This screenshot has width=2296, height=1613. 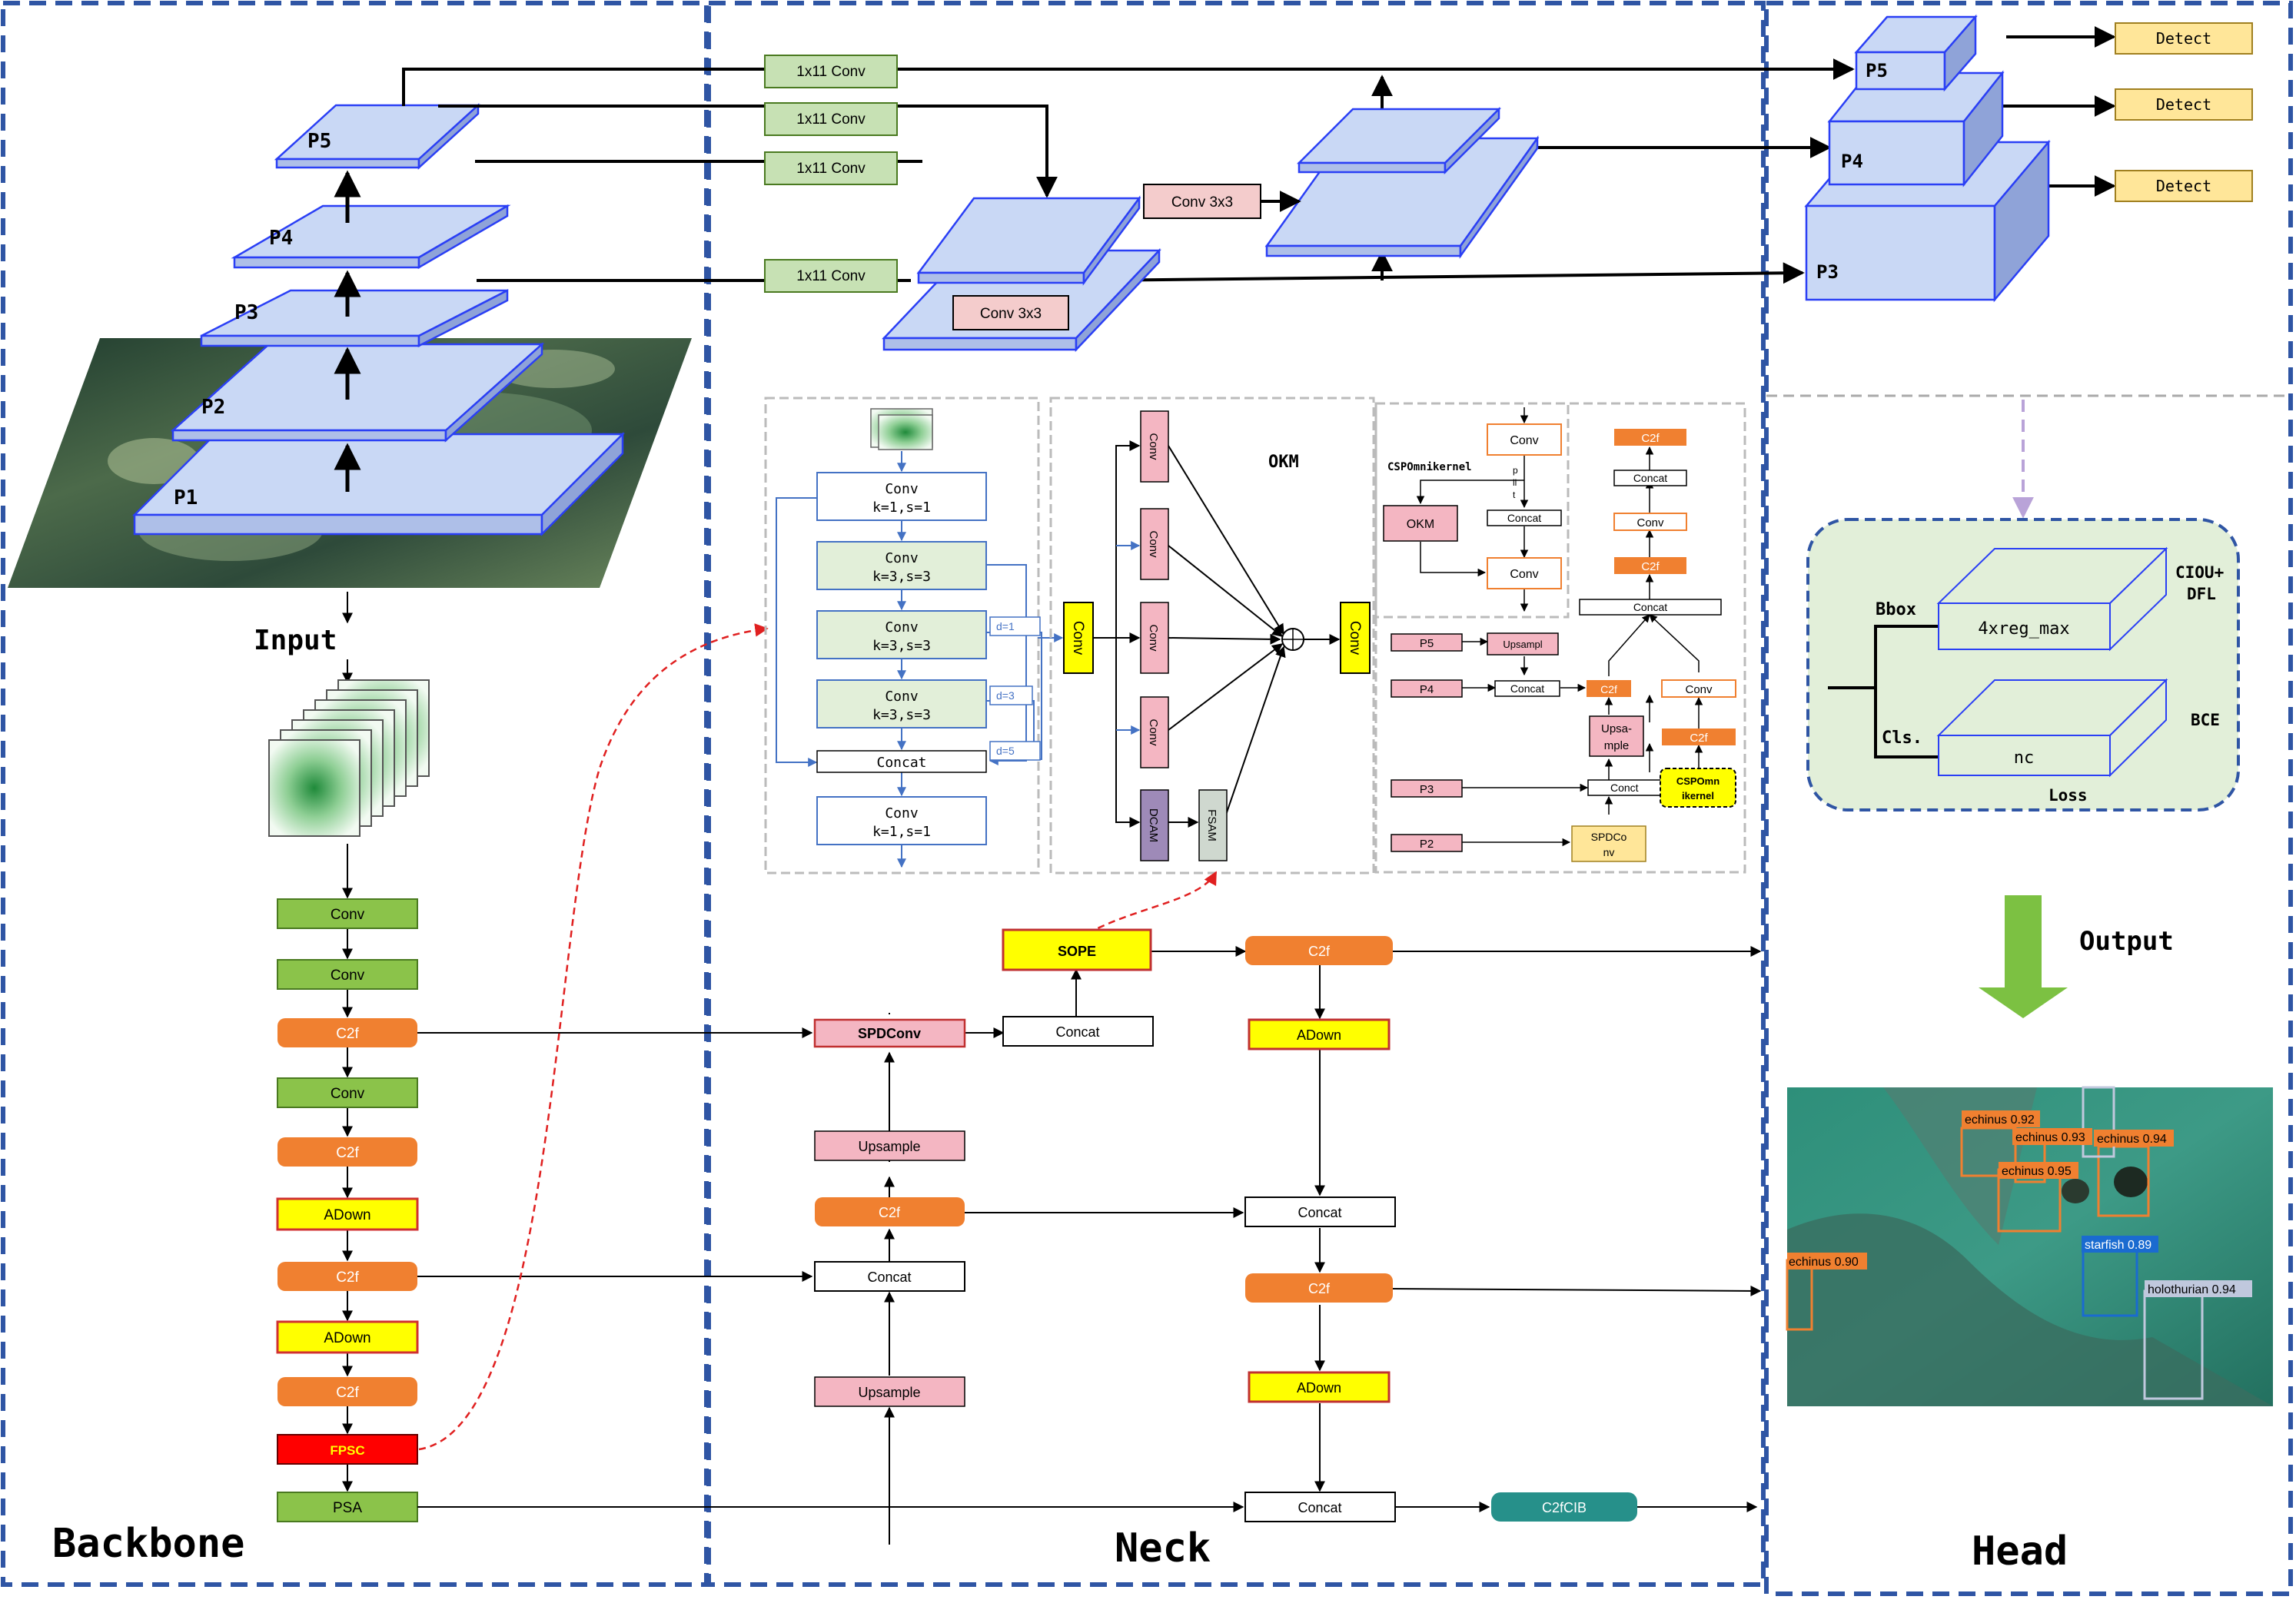 What do you see at coordinates (831, 168) in the screenshot?
I see `conv1x11-3: 1x11 Conv` at bounding box center [831, 168].